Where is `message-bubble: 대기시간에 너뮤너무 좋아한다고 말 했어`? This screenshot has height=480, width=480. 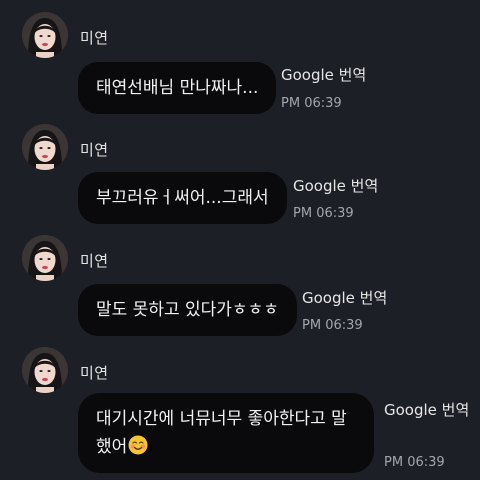
message-bubble: 대기시간에 너뮤너무 좋아한다고 말 했어 is located at coordinates (226, 433).